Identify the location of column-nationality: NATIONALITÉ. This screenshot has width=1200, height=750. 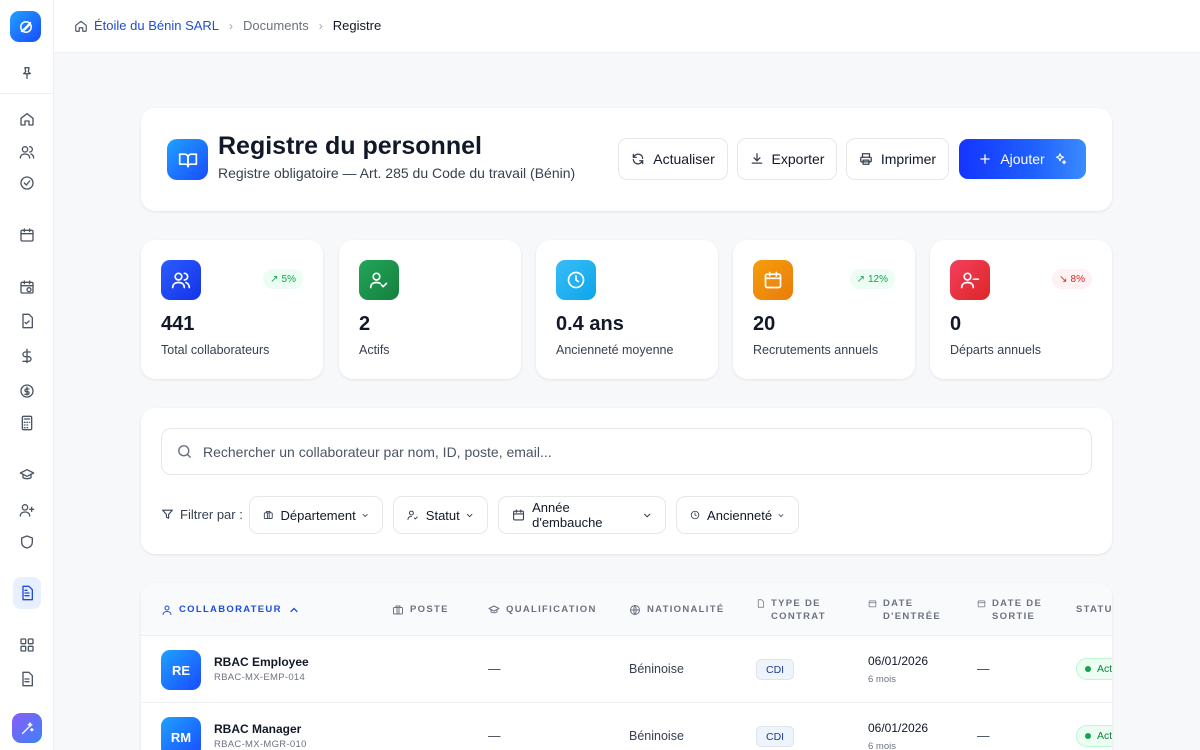
(676, 609).